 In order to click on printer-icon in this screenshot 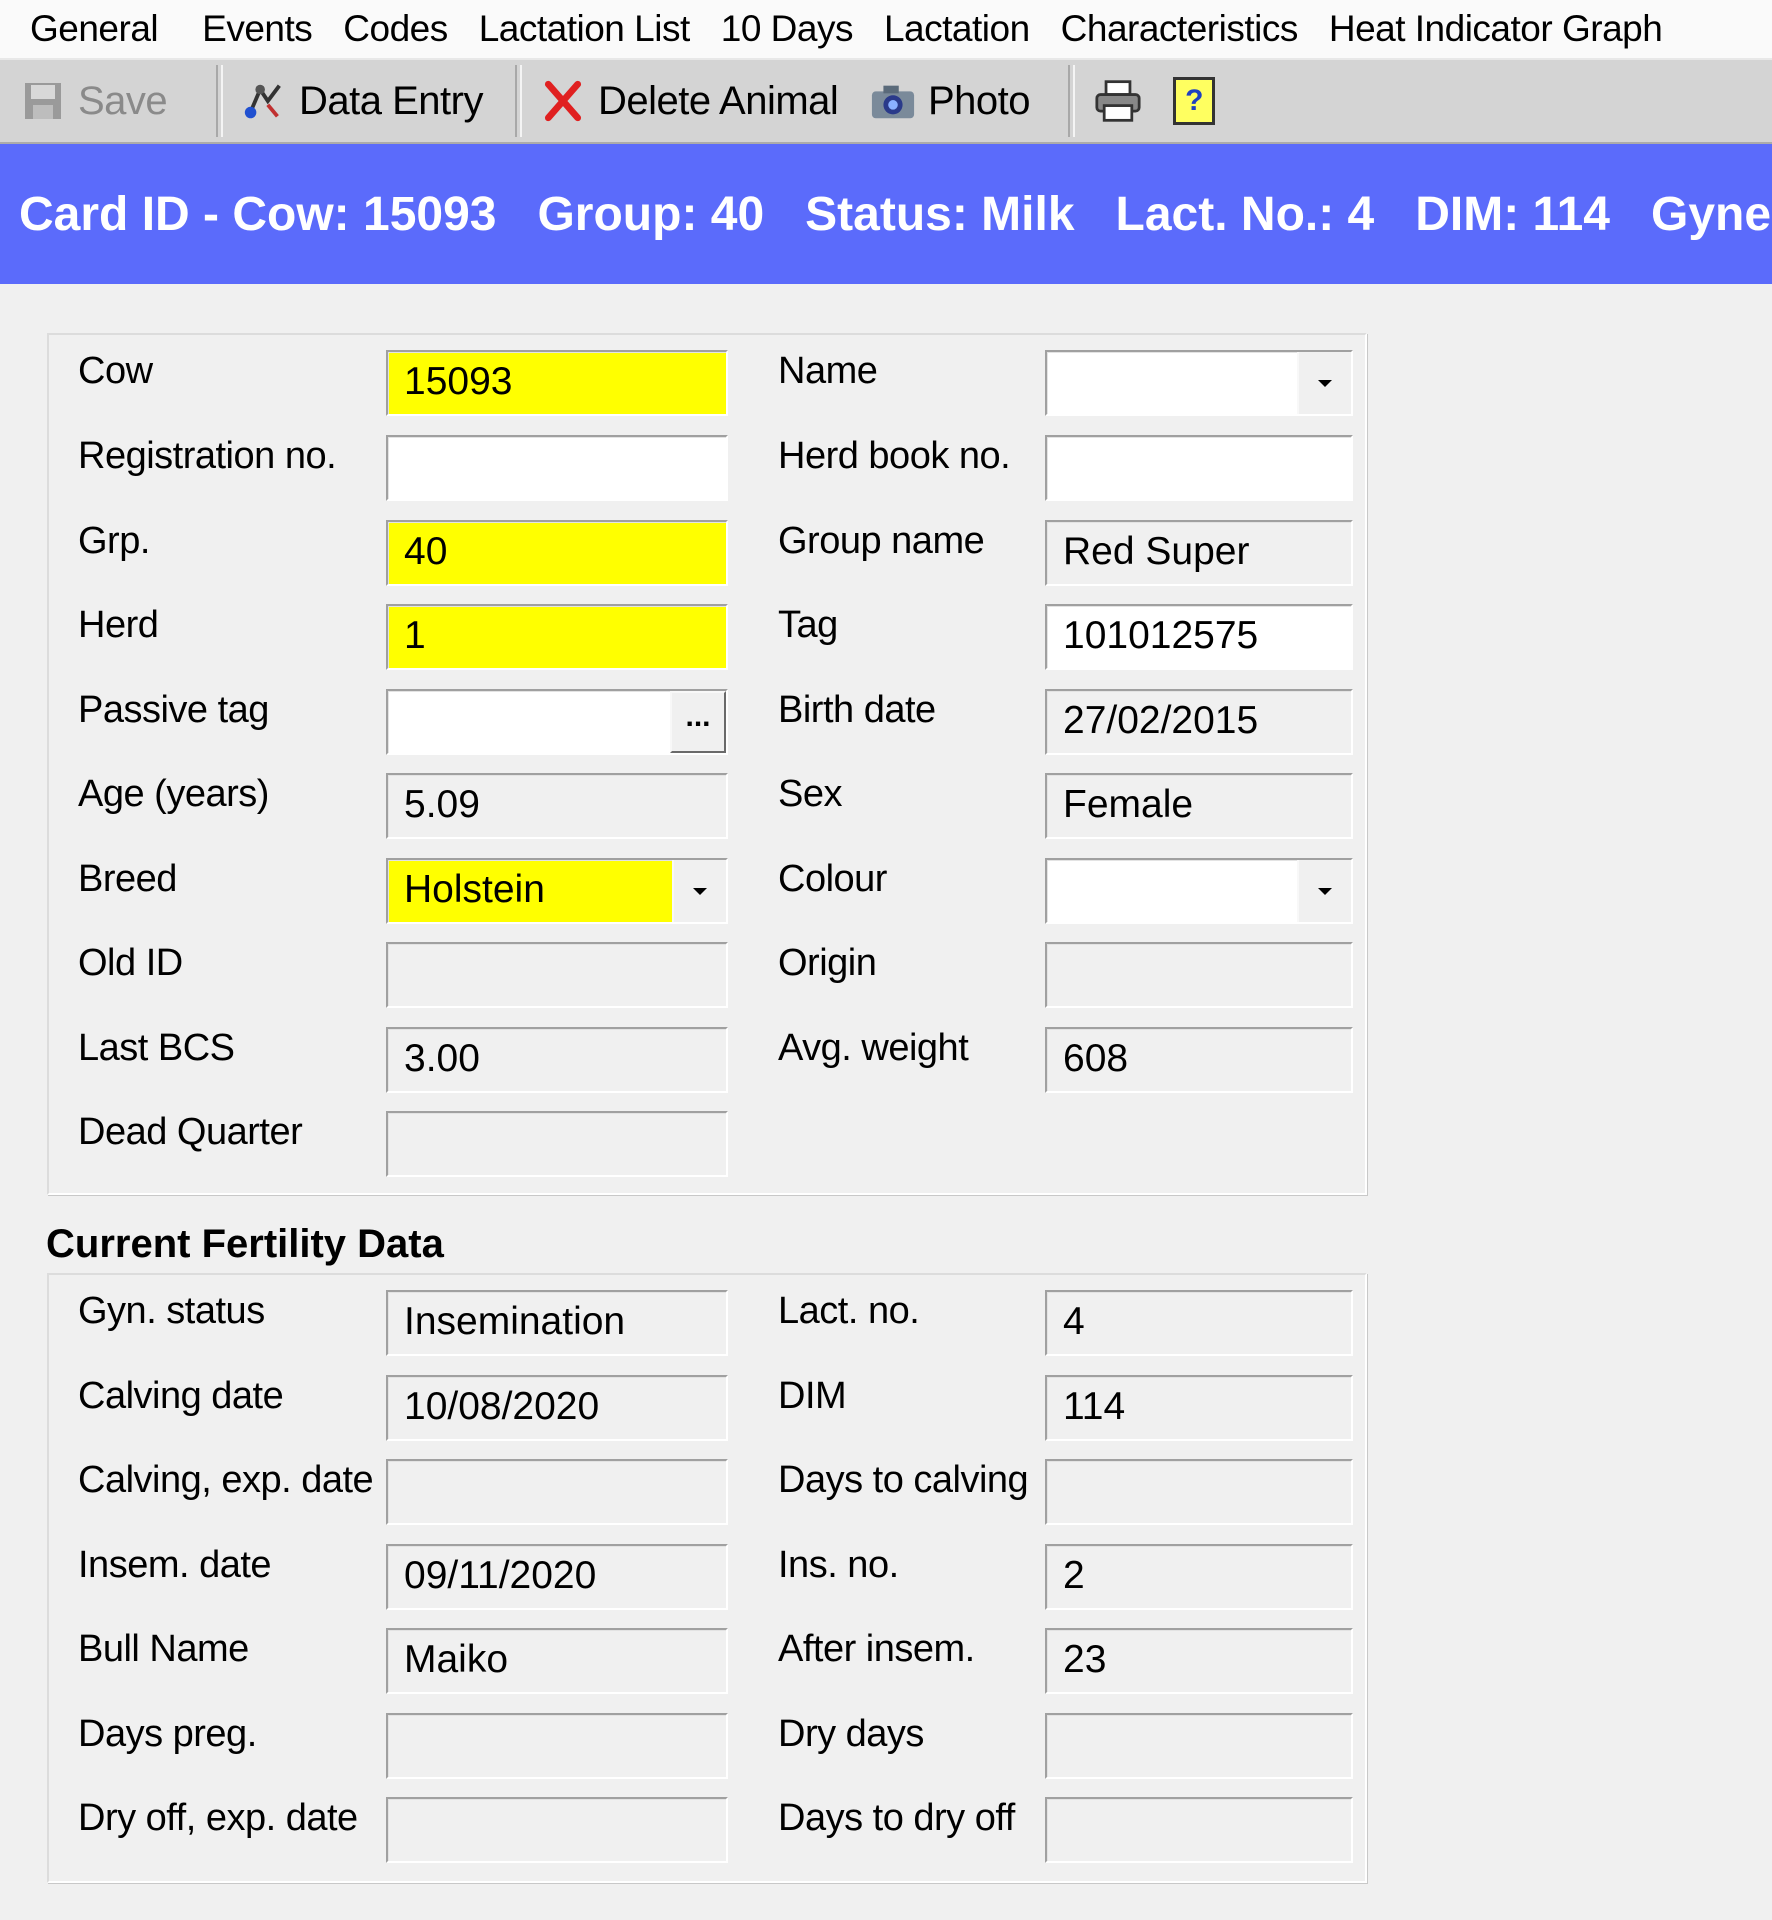, I will do `click(1118, 101)`.